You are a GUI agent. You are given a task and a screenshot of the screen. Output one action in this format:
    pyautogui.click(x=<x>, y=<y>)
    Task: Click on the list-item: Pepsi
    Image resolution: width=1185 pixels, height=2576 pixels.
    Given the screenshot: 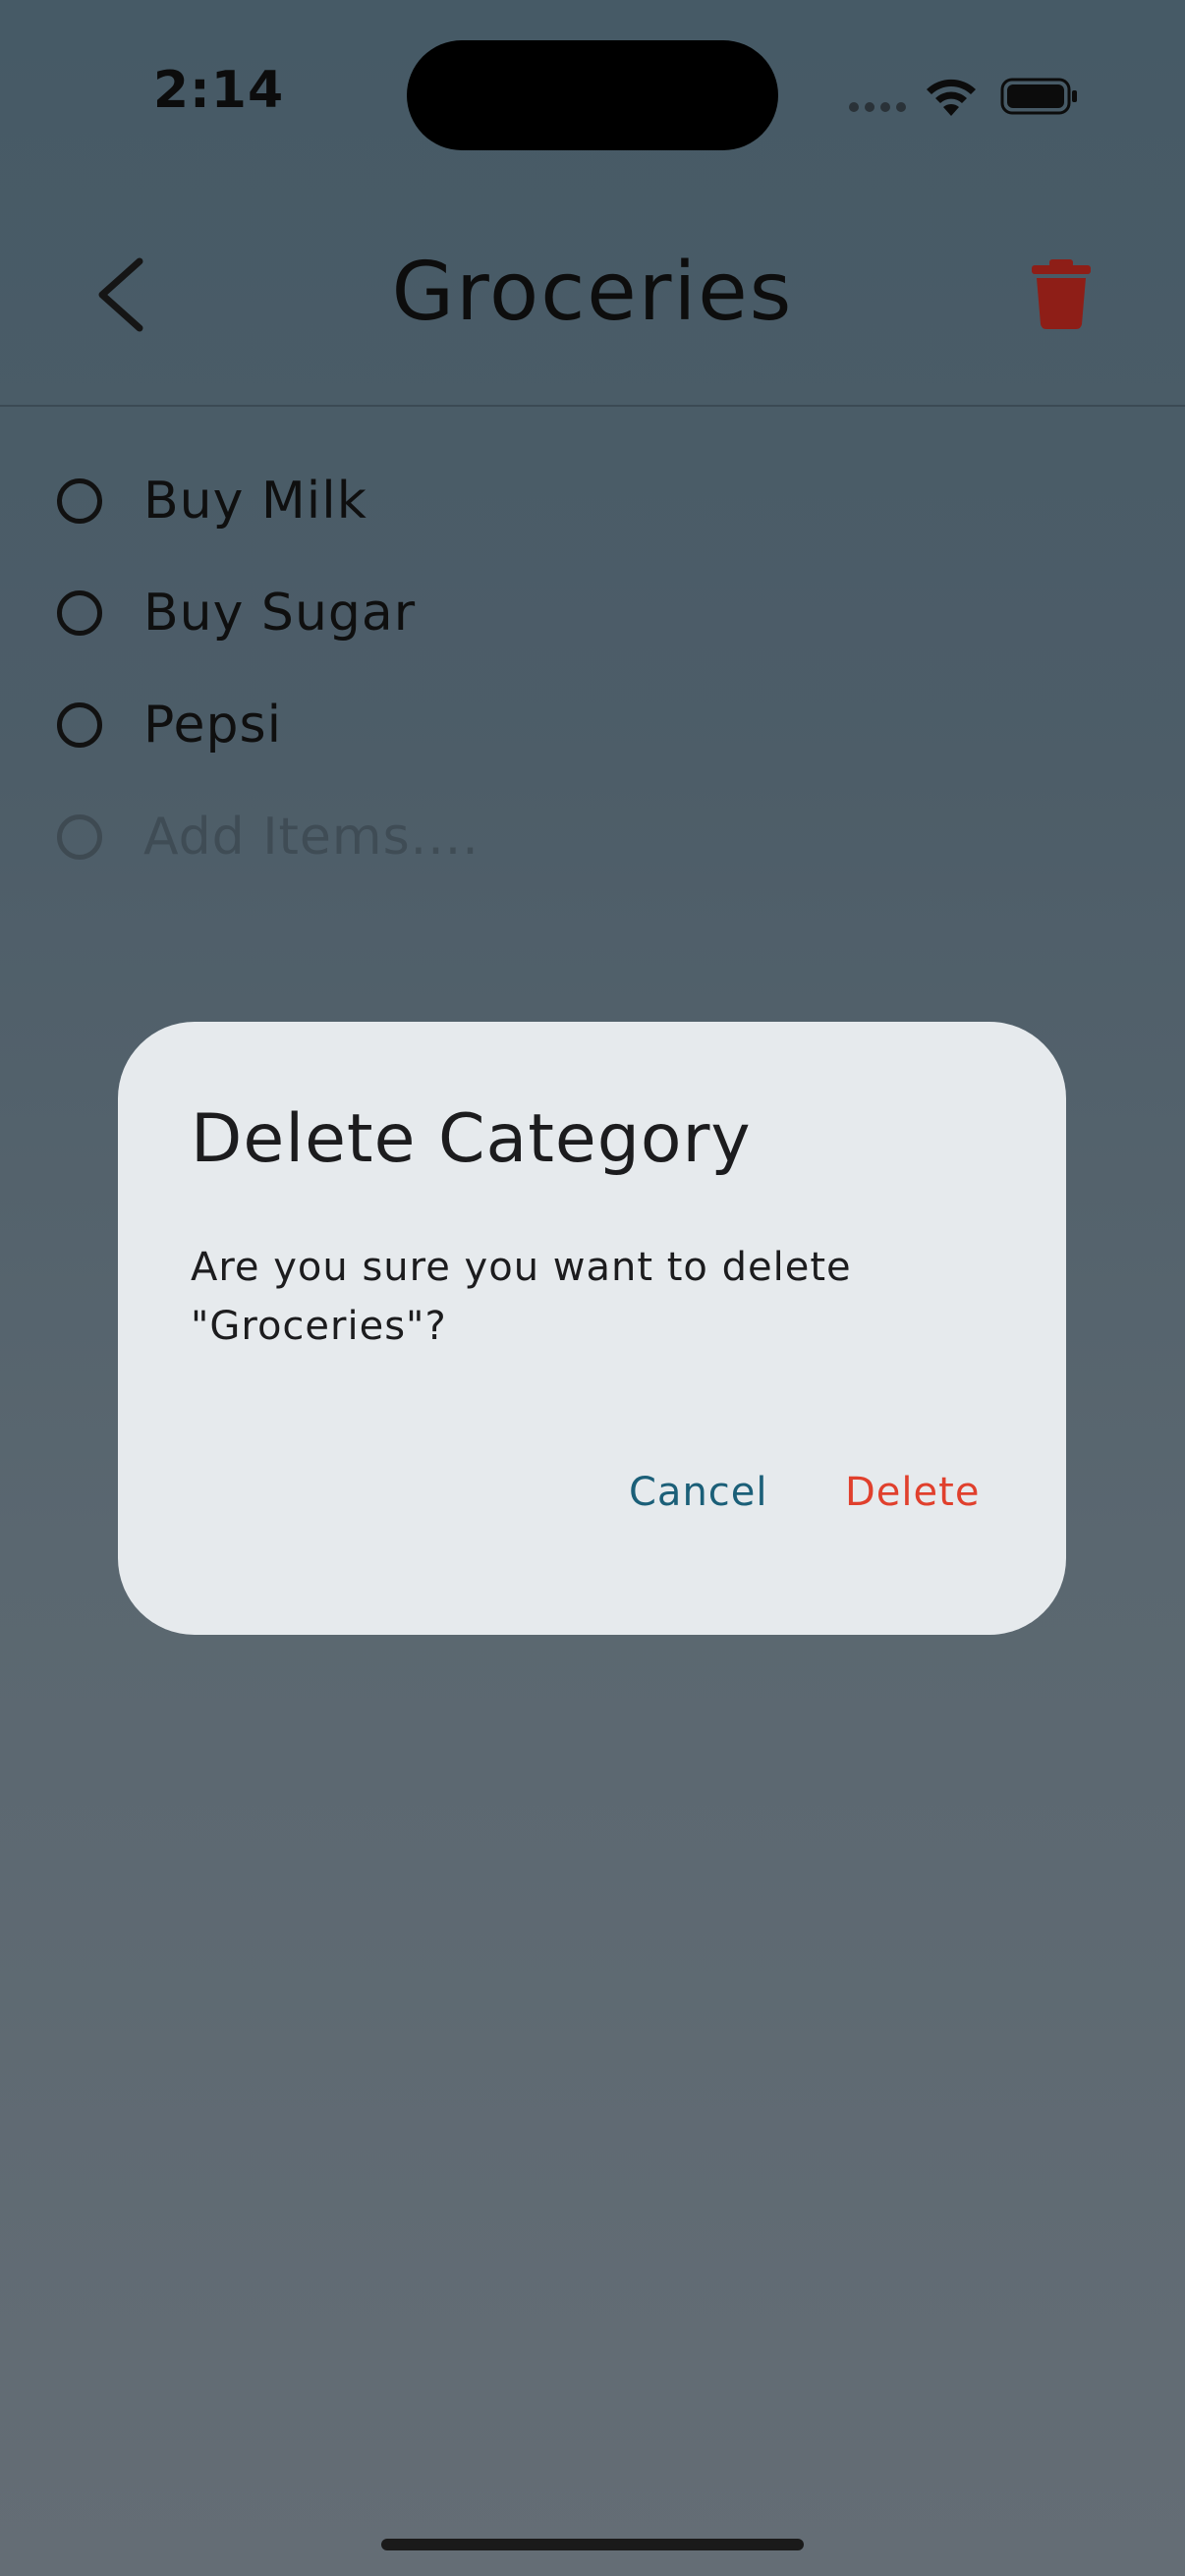 What is the action you would take?
    pyautogui.click(x=169, y=725)
    